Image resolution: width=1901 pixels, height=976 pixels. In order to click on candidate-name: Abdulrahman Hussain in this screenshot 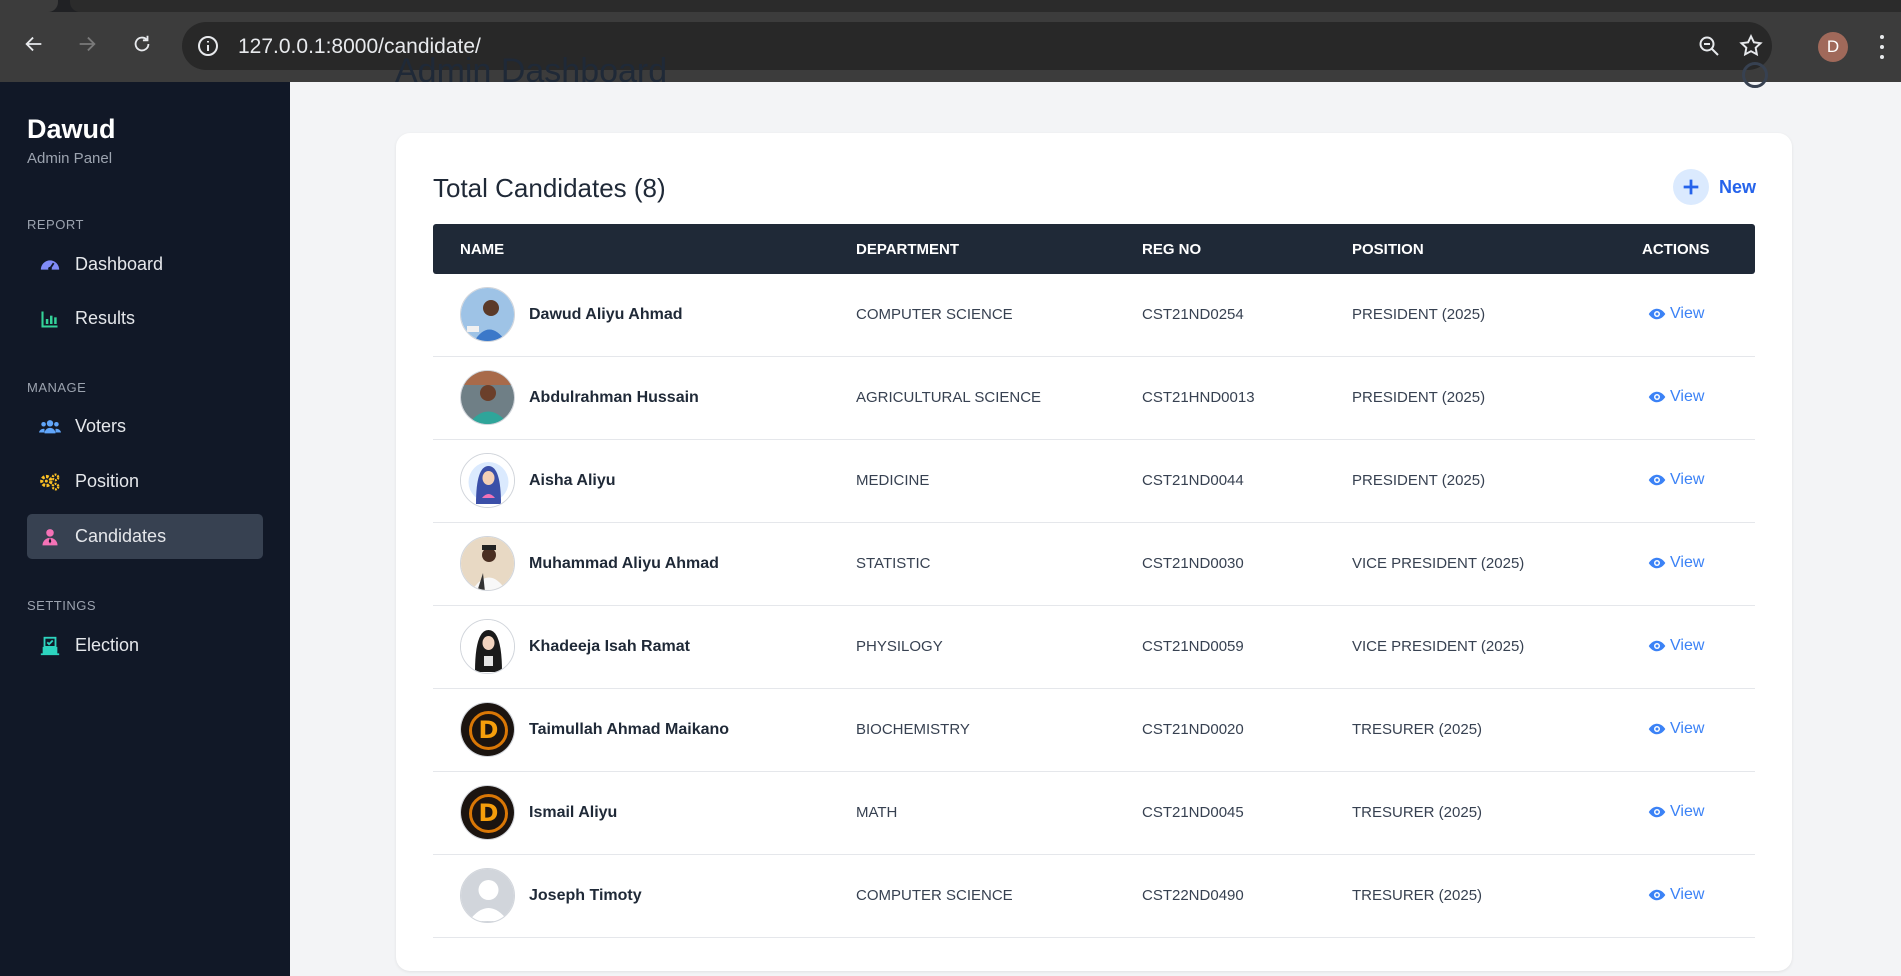, I will do `click(614, 397)`.